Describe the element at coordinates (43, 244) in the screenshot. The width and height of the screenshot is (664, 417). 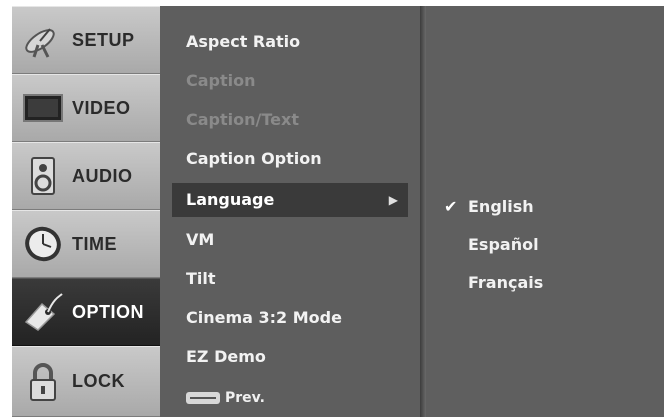
I see `clock-icon` at that location.